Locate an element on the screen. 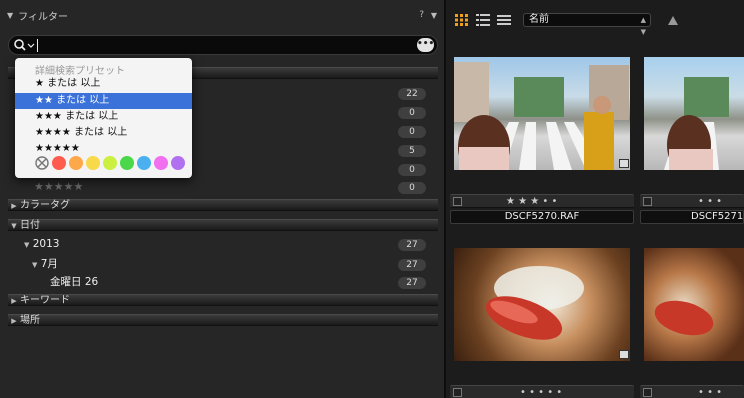 The image size is (744, 398). more-options-button: ••• is located at coordinates (425, 45).